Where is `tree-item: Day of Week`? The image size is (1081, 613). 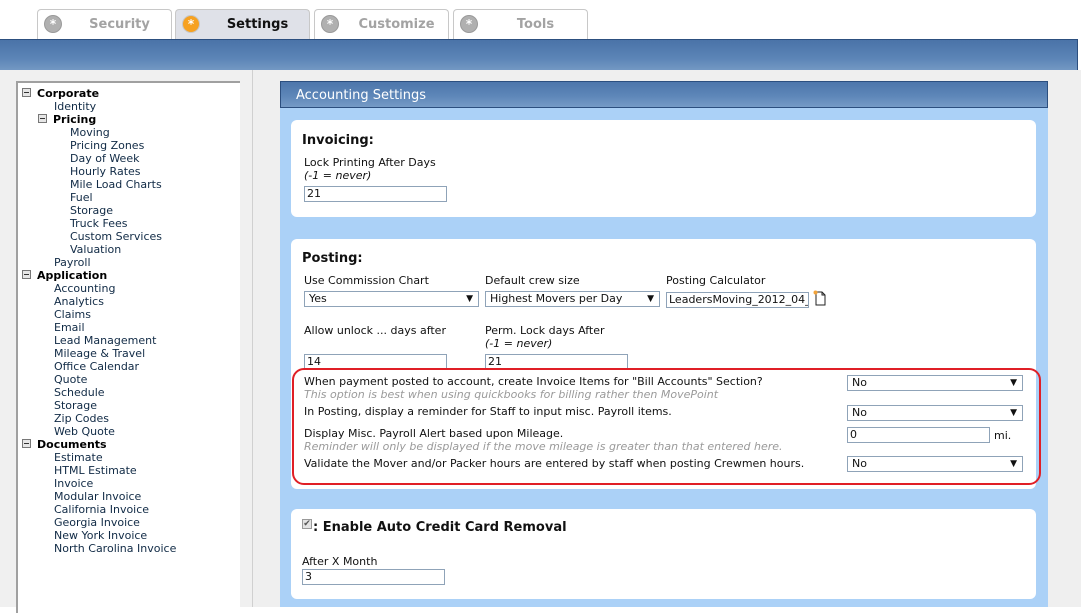
tree-item: Day of Week is located at coordinates (104, 158).